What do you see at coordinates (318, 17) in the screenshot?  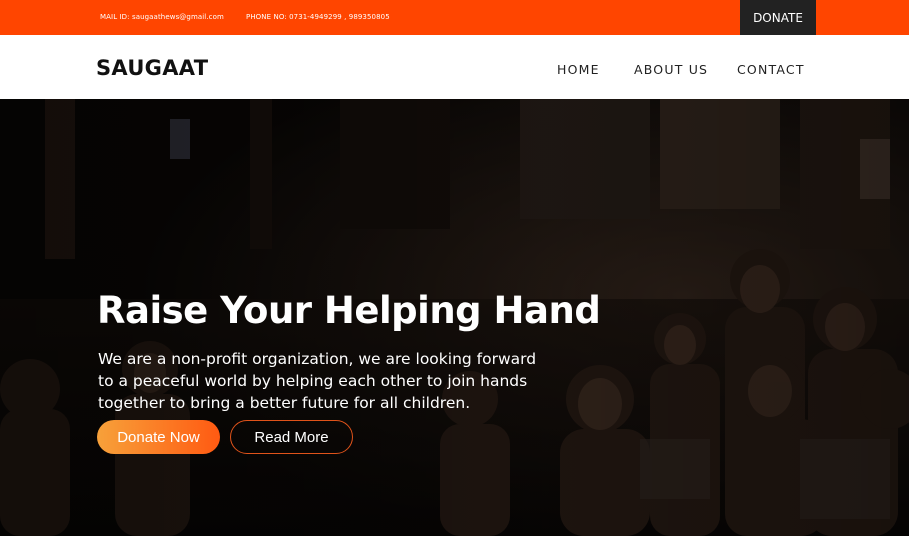 I see `phone-number-text: PHONE NO: 0731-4949299 , 989350805` at bounding box center [318, 17].